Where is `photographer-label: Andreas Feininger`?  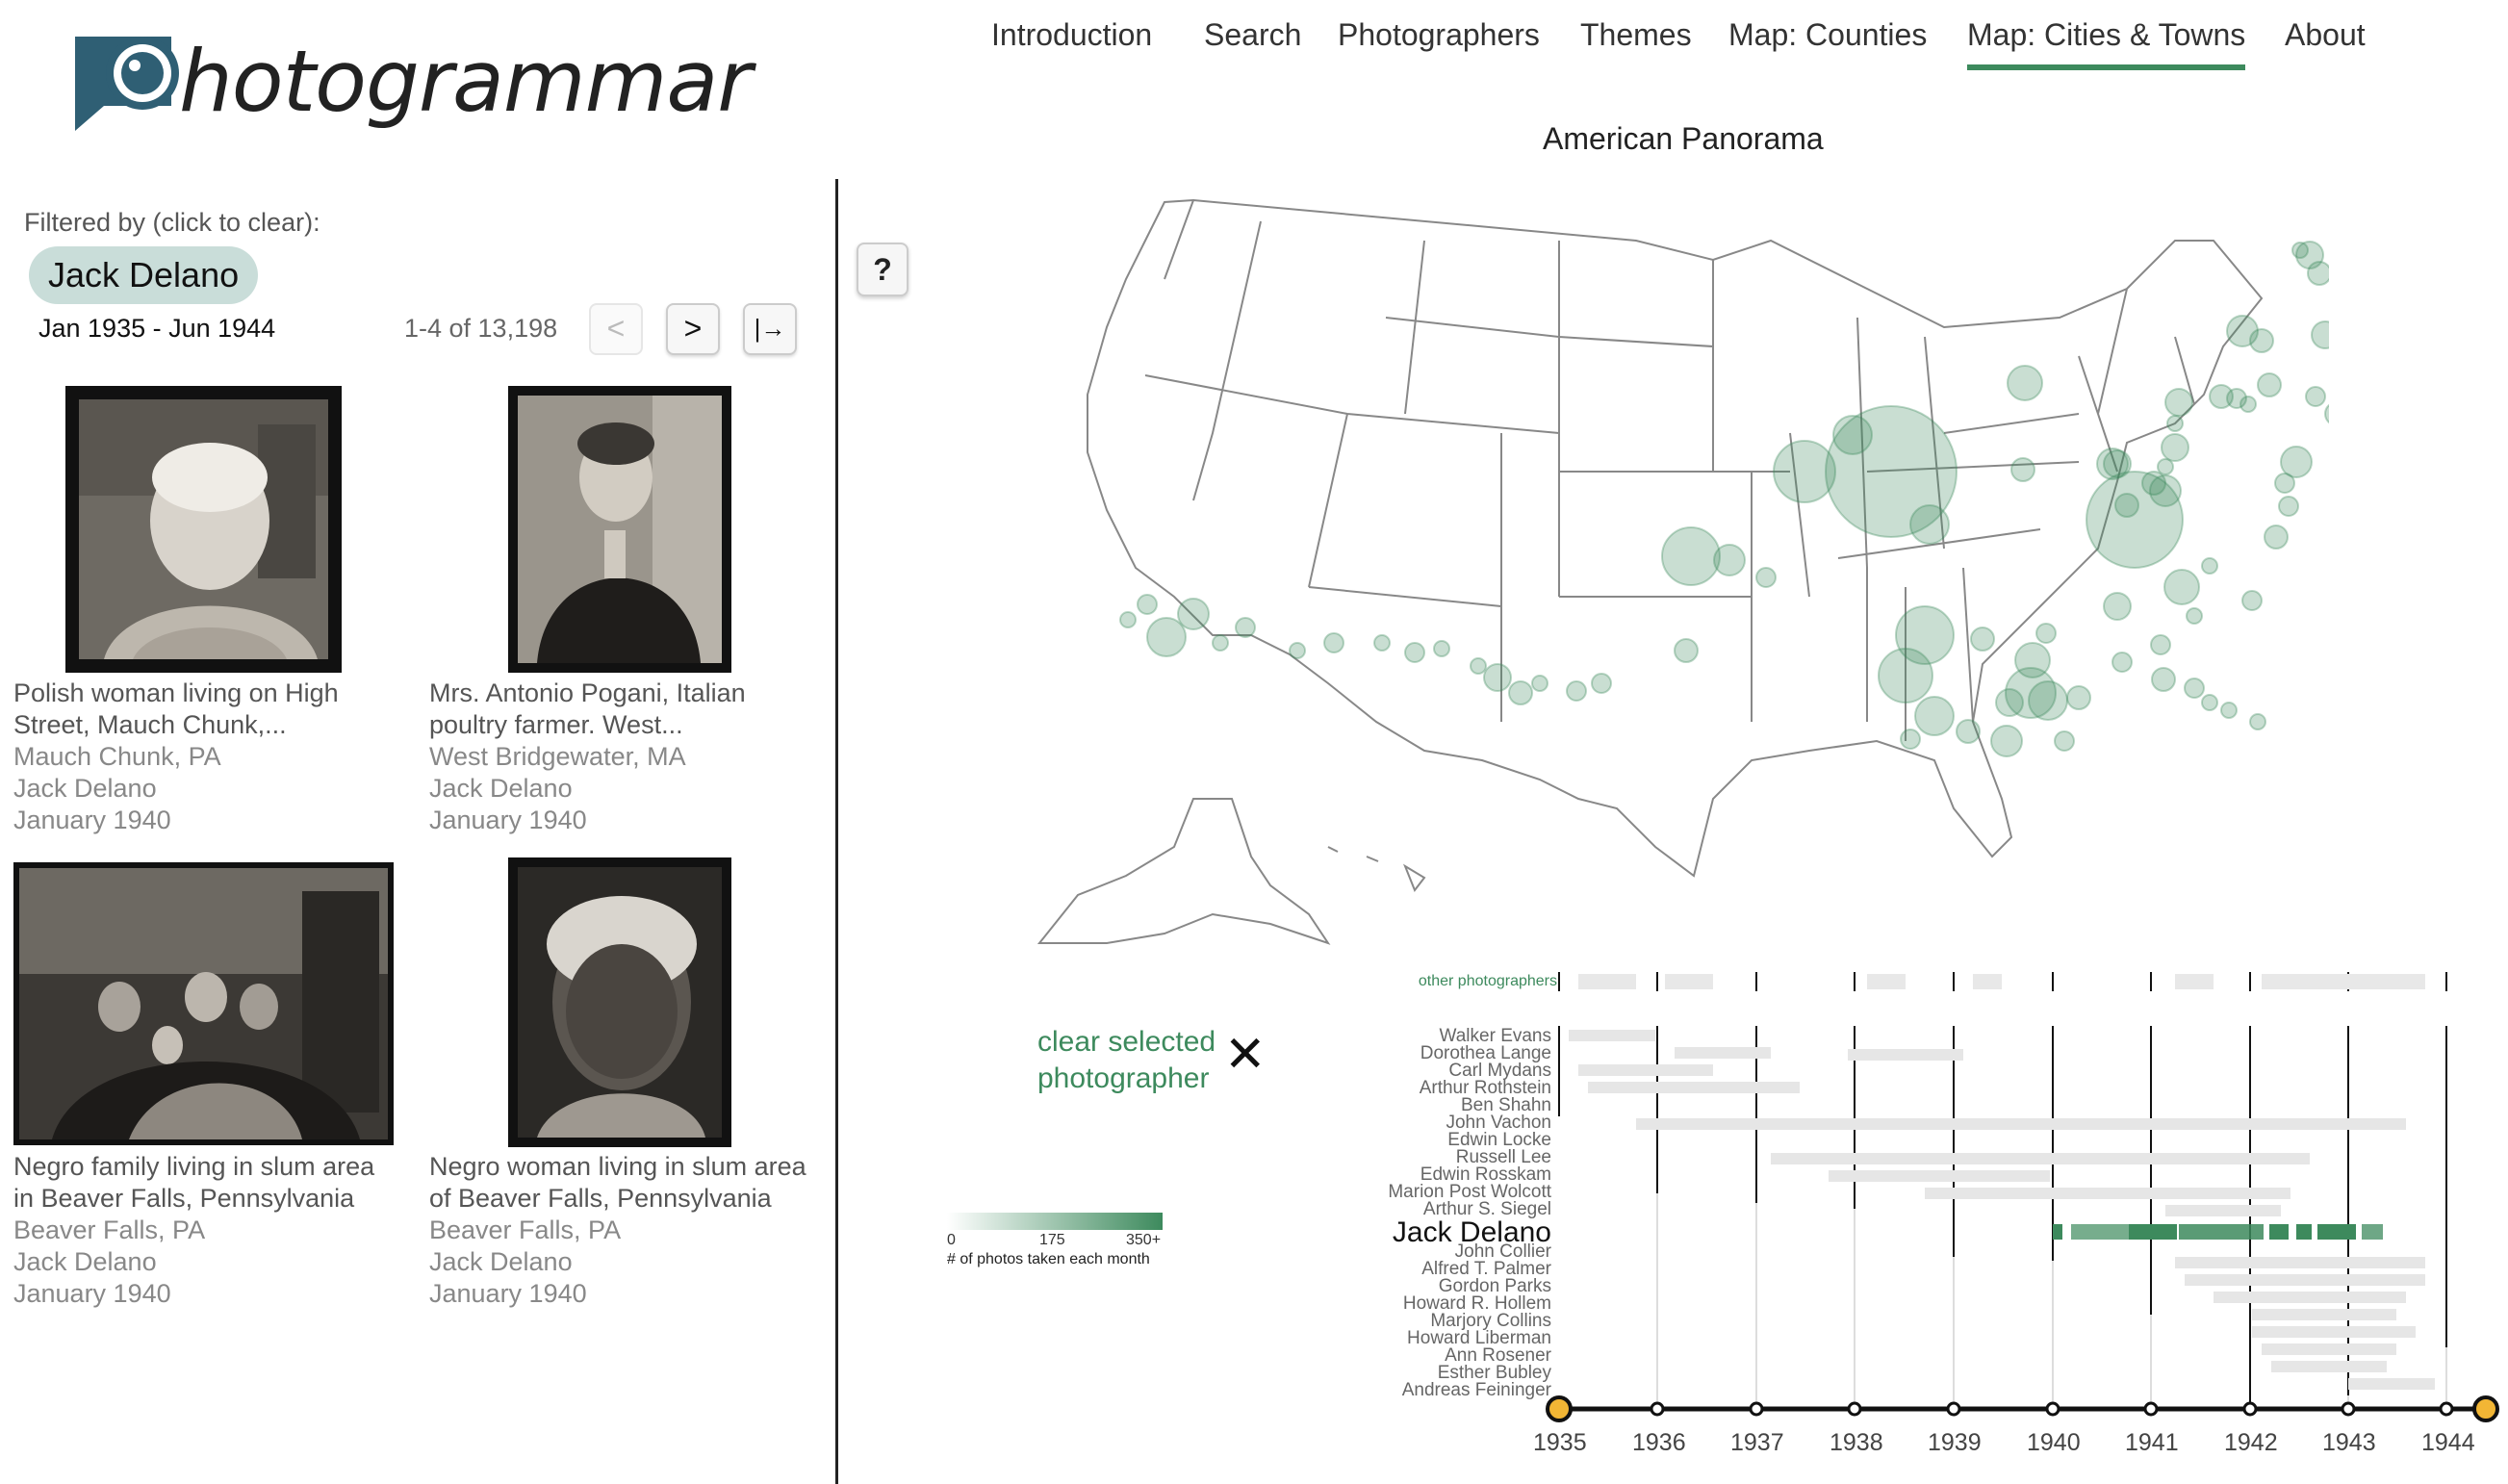
photographer-label: Andreas Feininger is located at coordinates (1477, 1390).